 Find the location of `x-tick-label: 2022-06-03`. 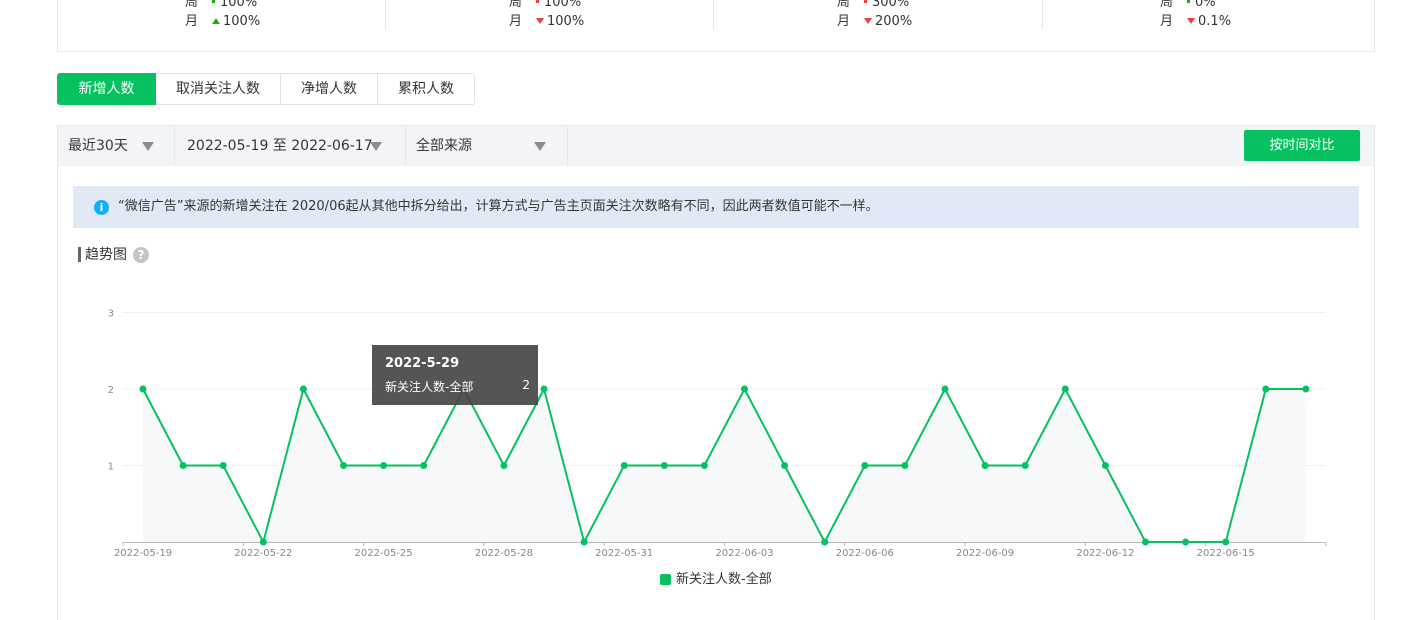

x-tick-label: 2022-06-03 is located at coordinates (744, 553).